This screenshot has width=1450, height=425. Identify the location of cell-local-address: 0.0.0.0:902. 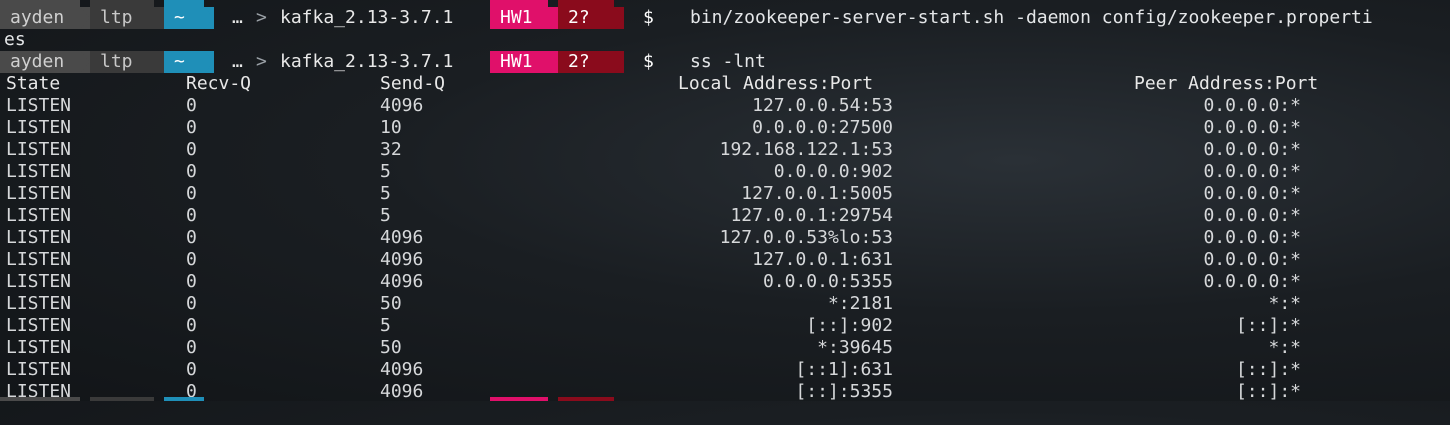
(833, 171).